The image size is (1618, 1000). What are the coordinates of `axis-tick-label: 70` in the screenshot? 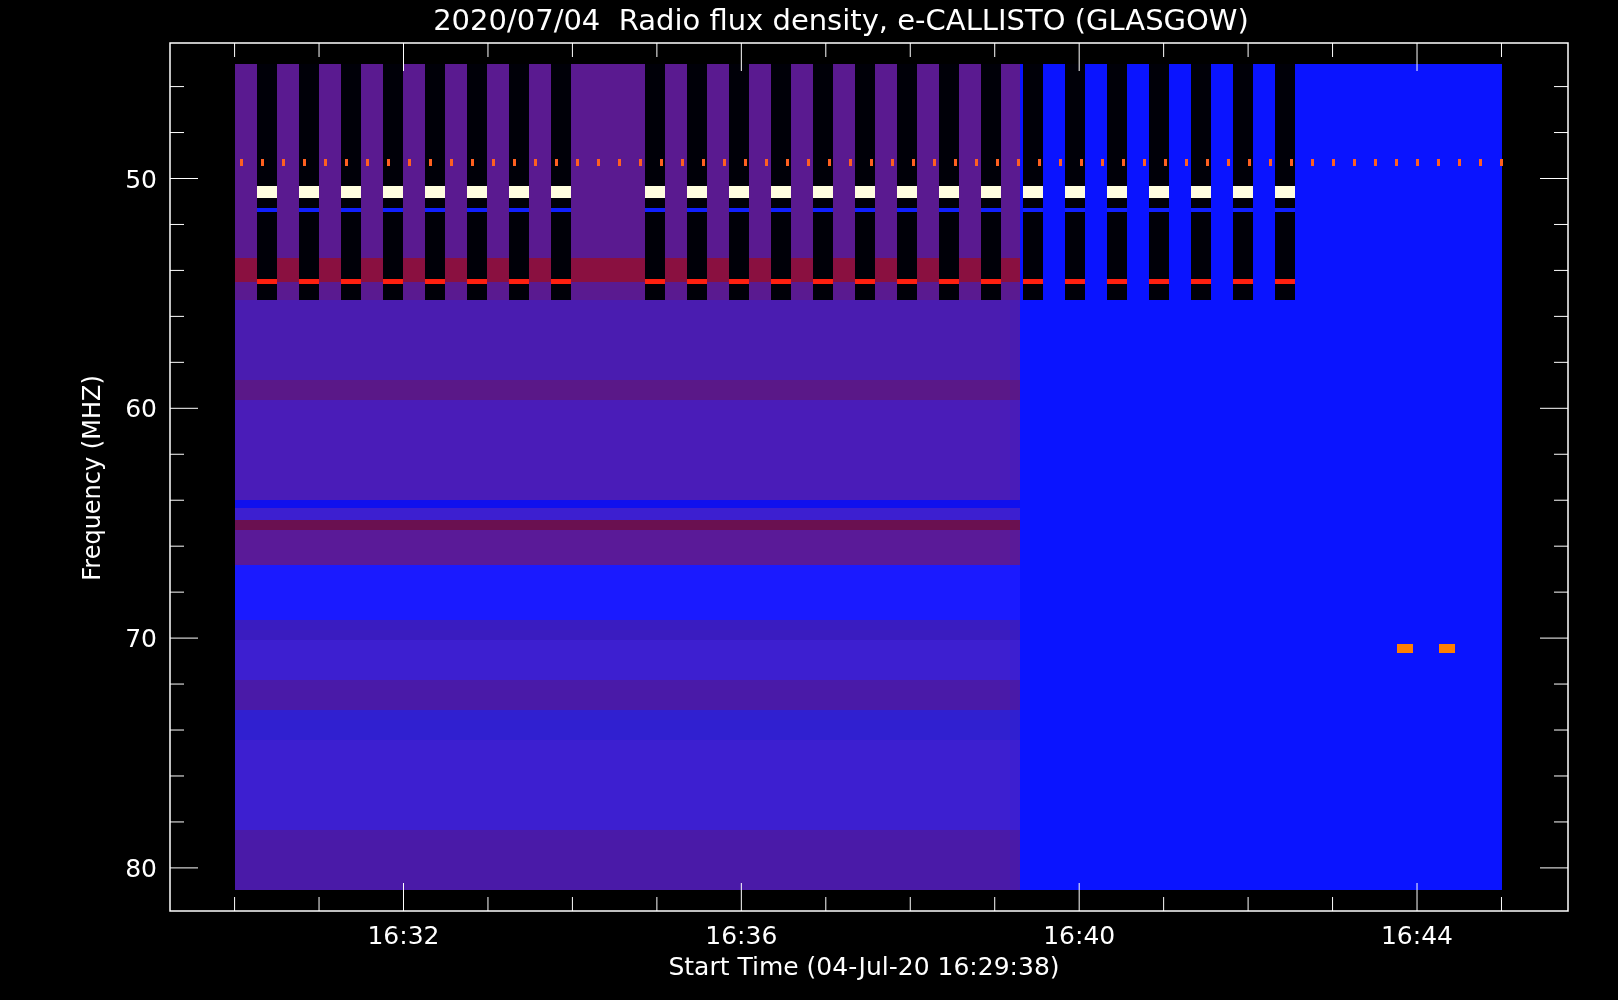 It's located at (141, 639).